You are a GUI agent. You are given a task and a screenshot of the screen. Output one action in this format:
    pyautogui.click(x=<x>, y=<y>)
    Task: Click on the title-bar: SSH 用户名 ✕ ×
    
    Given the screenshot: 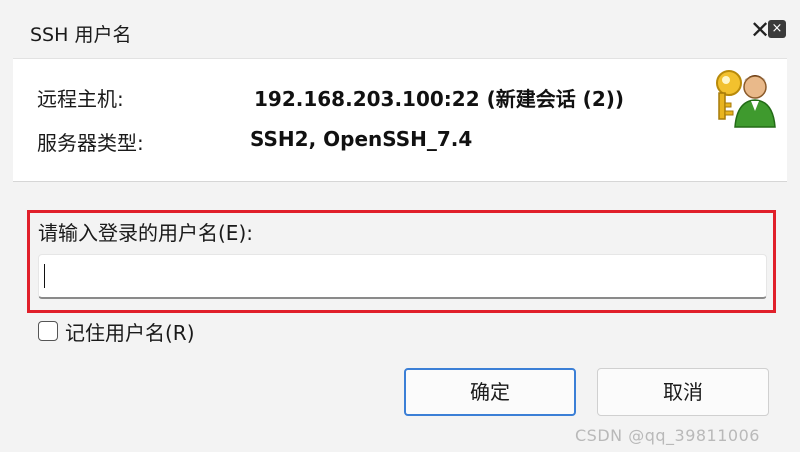 What is the action you would take?
    pyautogui.click(x=400, y=29)
    